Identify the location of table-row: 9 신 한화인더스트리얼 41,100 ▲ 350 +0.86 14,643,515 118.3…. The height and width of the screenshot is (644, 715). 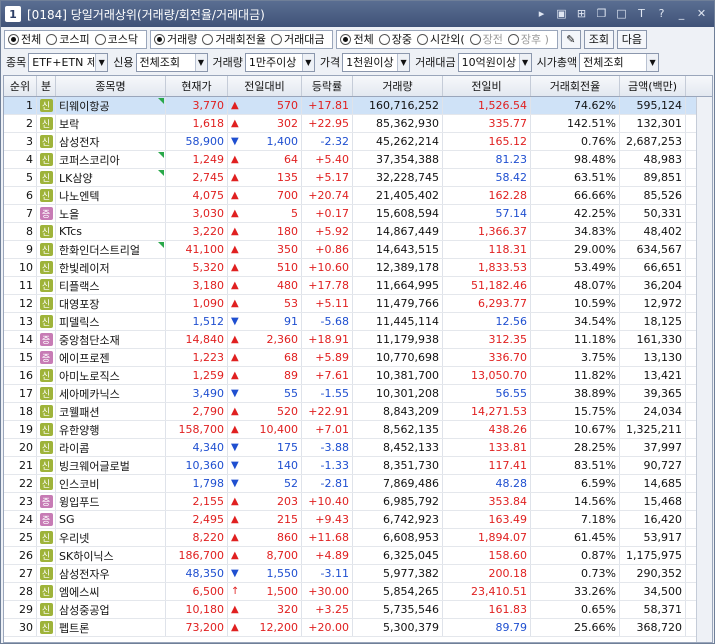
(358, 250).